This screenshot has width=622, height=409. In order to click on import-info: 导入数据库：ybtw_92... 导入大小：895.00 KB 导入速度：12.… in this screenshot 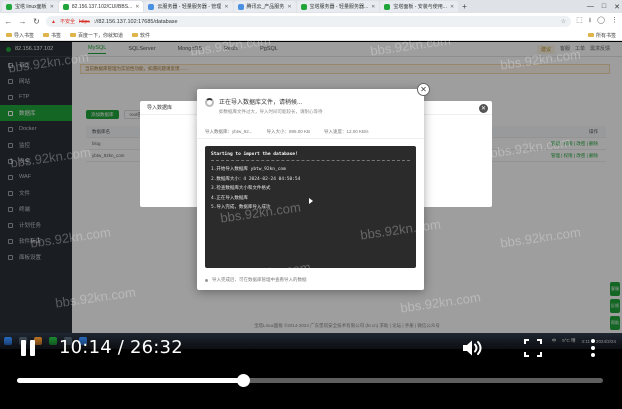, I will do `click(310, 127)`.